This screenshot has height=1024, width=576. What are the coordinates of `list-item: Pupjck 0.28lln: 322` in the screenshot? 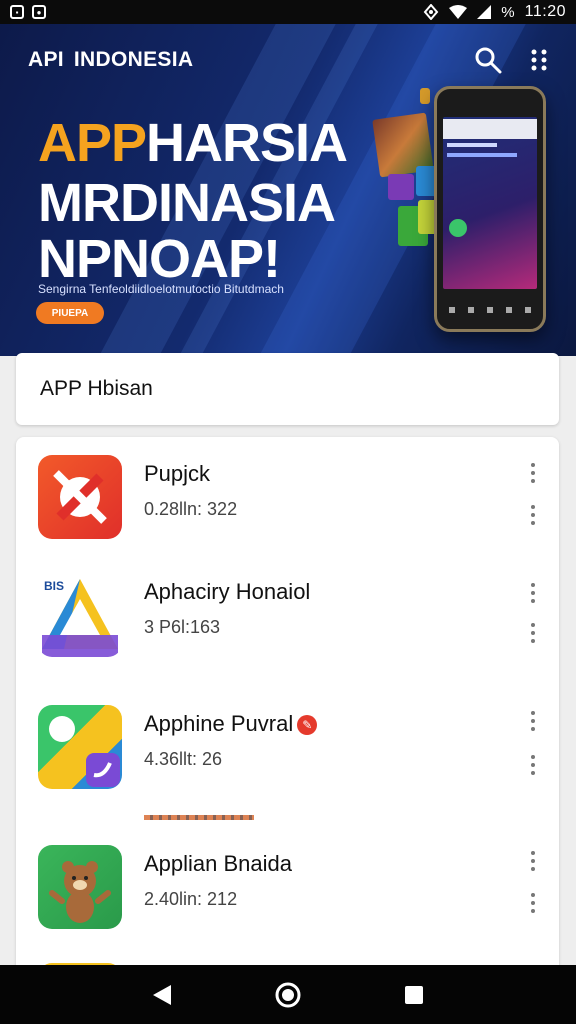 It's located at (287, 488).